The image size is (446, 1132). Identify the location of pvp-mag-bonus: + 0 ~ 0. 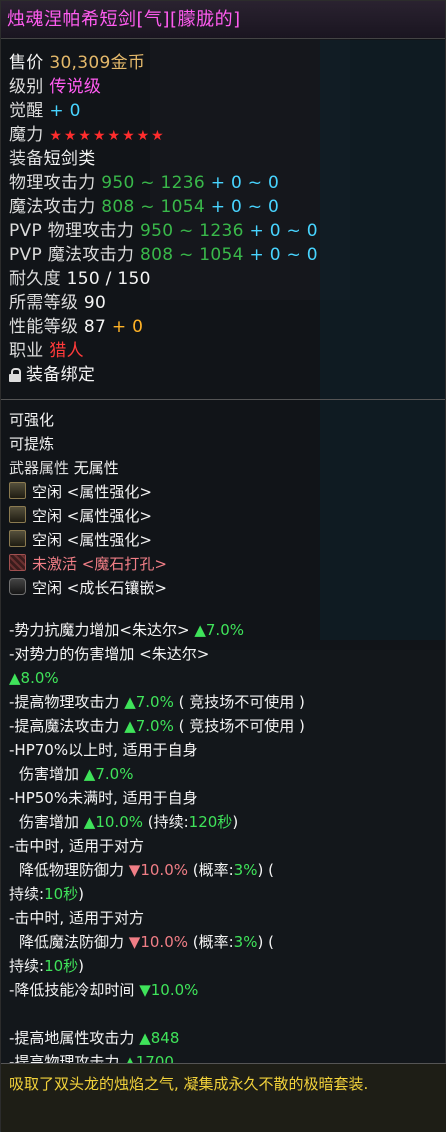
(283, 255).